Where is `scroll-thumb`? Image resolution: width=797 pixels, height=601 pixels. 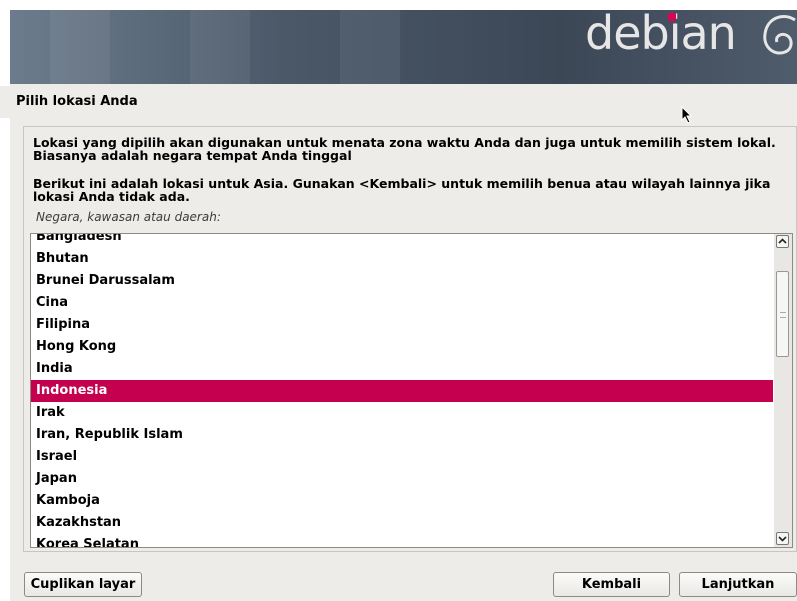 scroll-thumb is located at coordinates (782, 314).